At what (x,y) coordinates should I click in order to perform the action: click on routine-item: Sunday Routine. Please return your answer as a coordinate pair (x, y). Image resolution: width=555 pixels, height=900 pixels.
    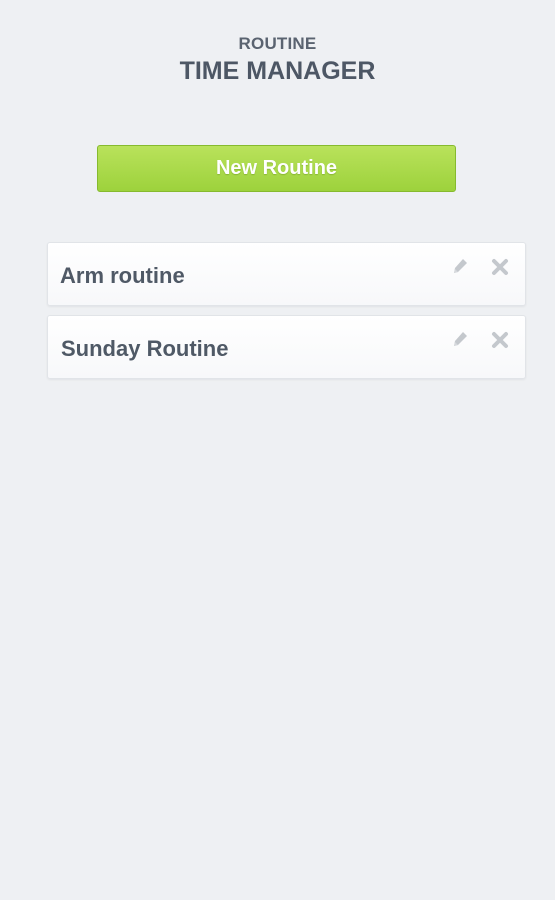
    Looking at the image, I should click on (286, 347).